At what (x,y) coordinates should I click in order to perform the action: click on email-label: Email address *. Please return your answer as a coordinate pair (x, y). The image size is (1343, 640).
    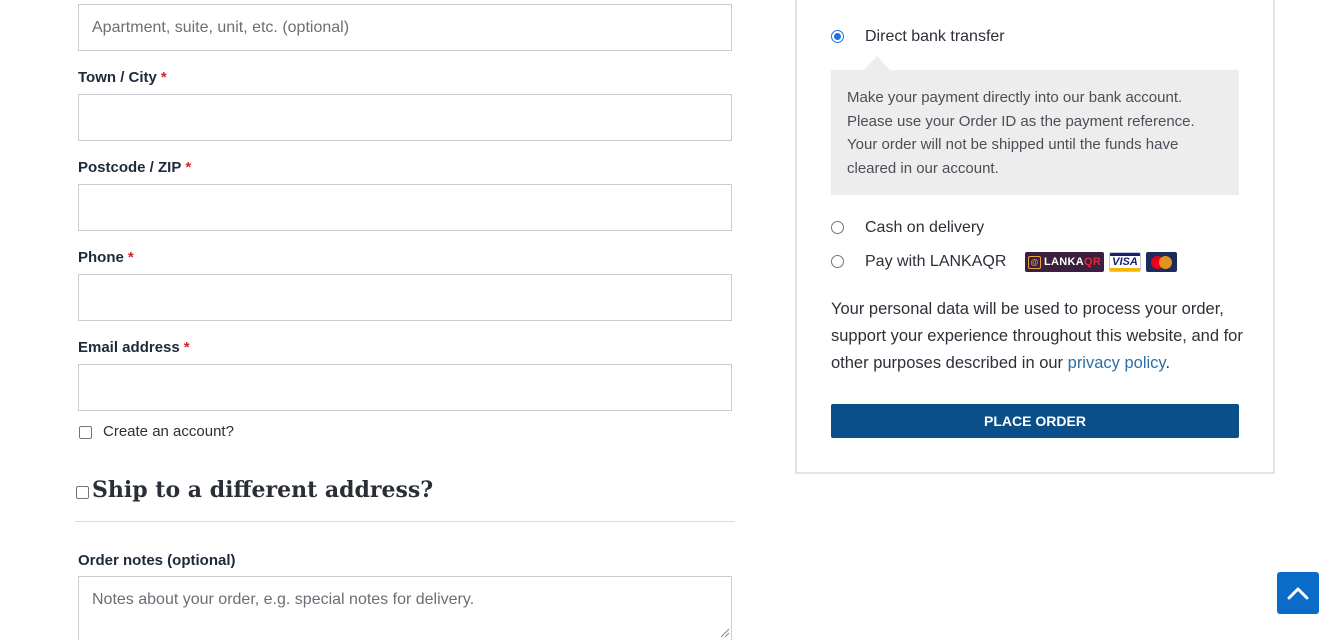
    Looking at the image, I should click on (134, 347).